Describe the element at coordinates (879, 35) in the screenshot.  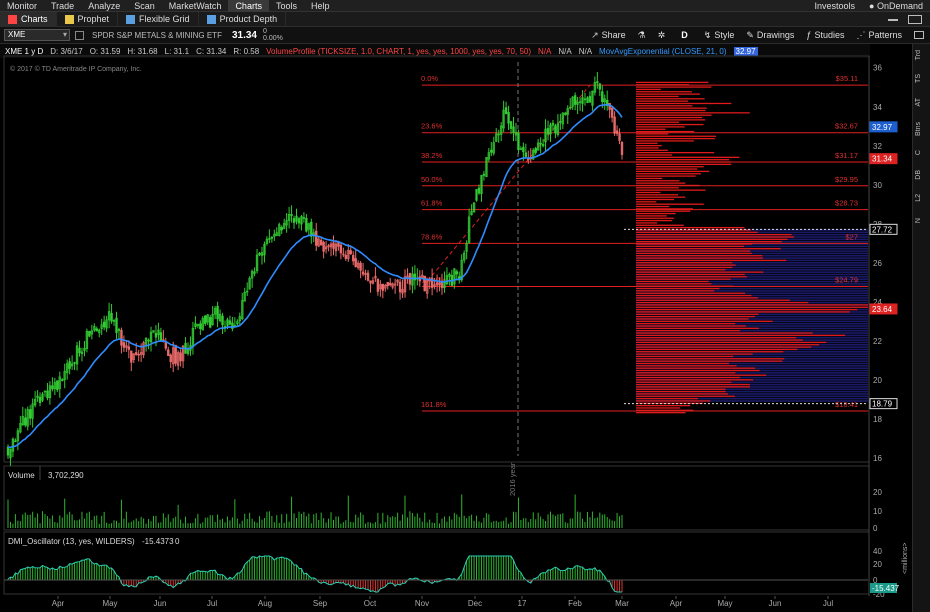
I see `patterns-button: ⋰ Patterns` at that location.